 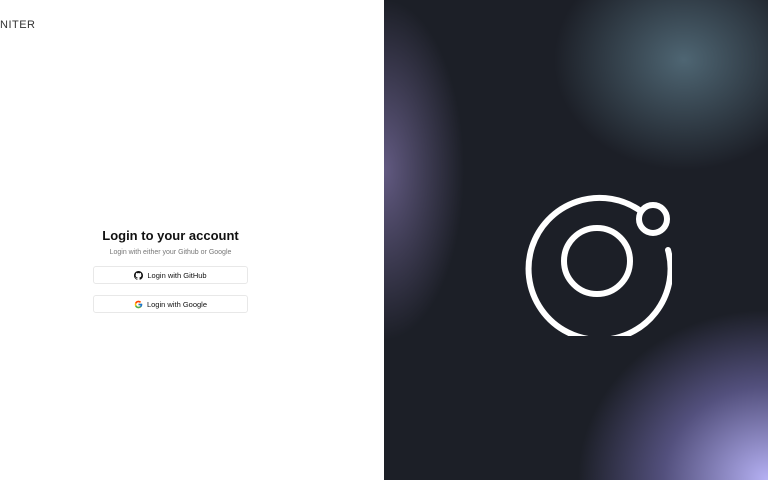 What do you see at coordinates (598, 265) in the screenshot?
I see `ionic-logo-icon` at bounding box center [598, 265].